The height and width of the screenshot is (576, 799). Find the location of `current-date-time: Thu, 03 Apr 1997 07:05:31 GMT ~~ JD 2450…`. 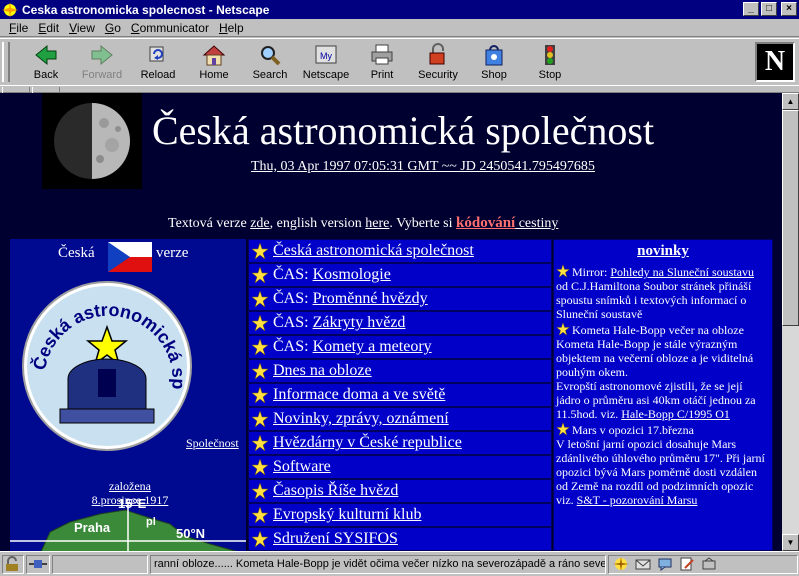

current-date-time: Thu, 03 Apr 1997 07:05:31 GMT ~~ JD 2450… is located at coordinates (423, 166).